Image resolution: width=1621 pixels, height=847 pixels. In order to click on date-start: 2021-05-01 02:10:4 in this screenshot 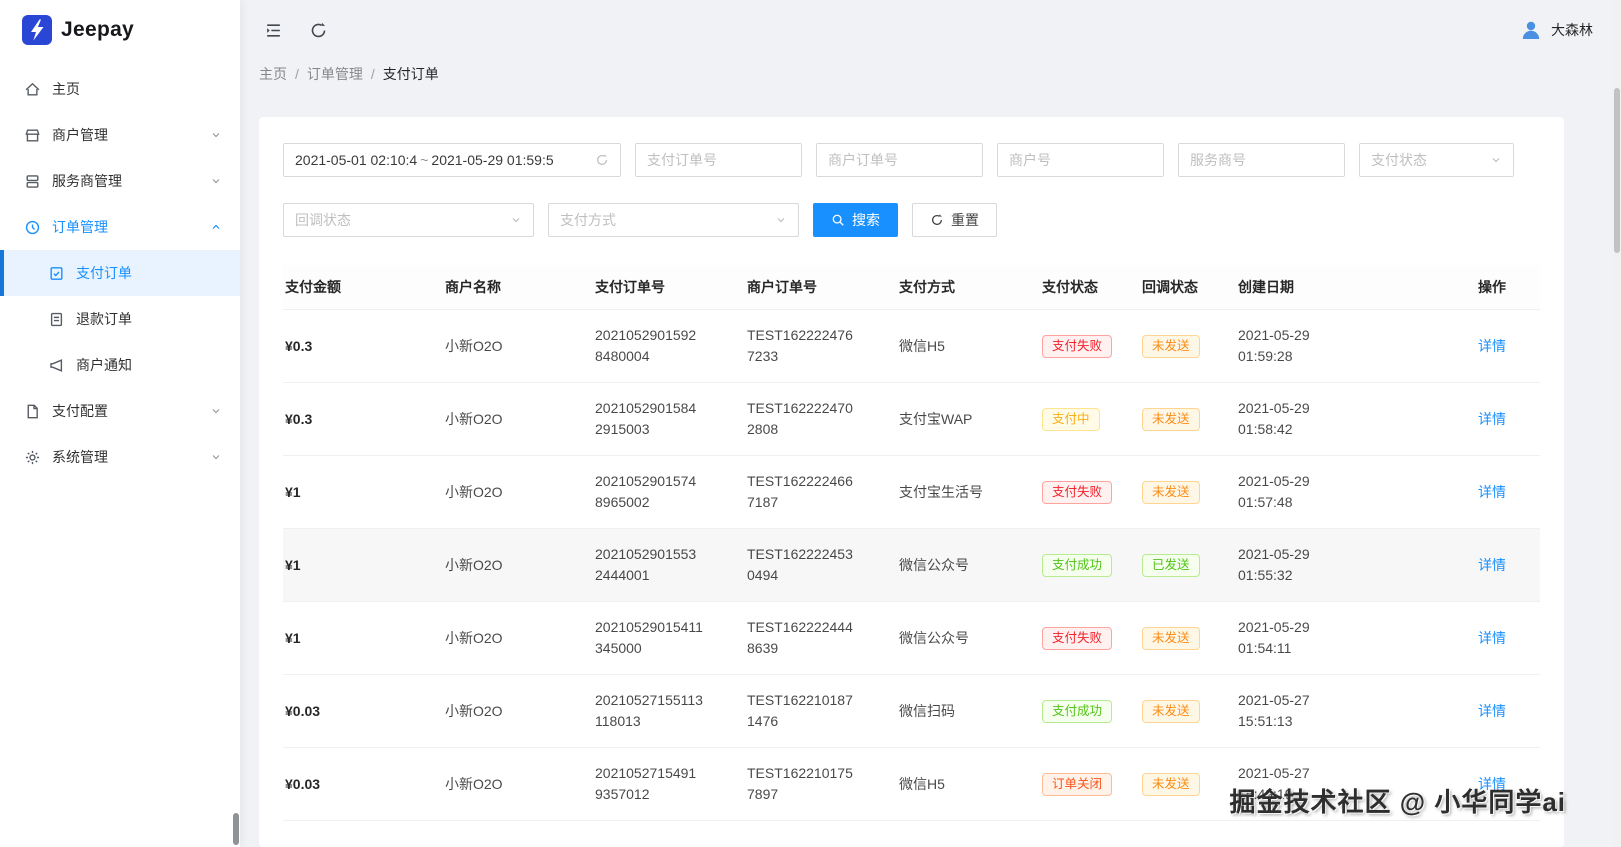, I will do `click(356, 160)`.